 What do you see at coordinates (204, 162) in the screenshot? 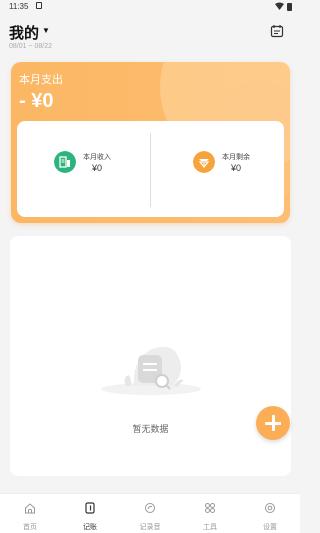
I see `remaining-icon` at bounding box center [204, 162].